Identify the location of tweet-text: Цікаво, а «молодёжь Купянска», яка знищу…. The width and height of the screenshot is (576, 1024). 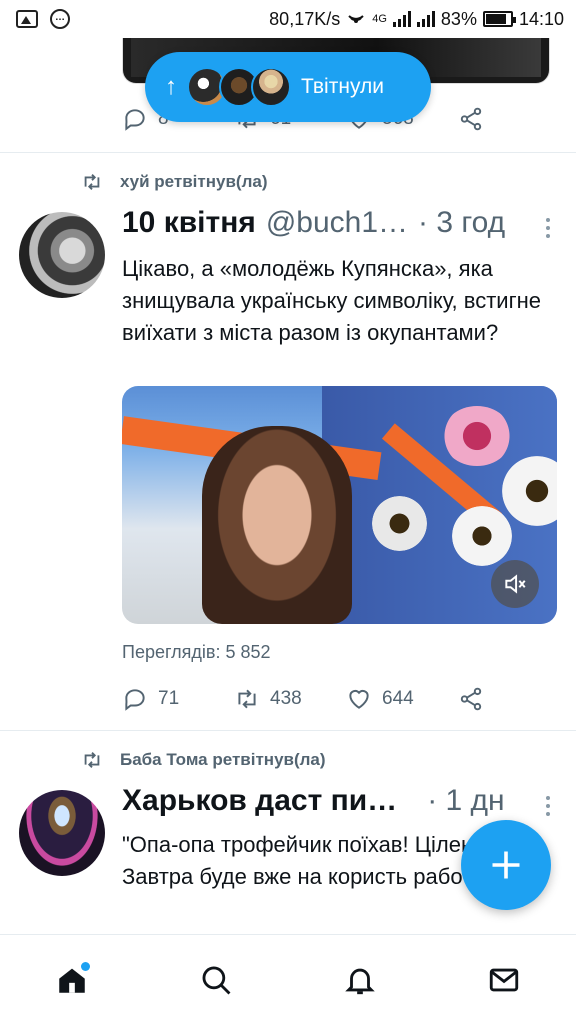
(331, 300).